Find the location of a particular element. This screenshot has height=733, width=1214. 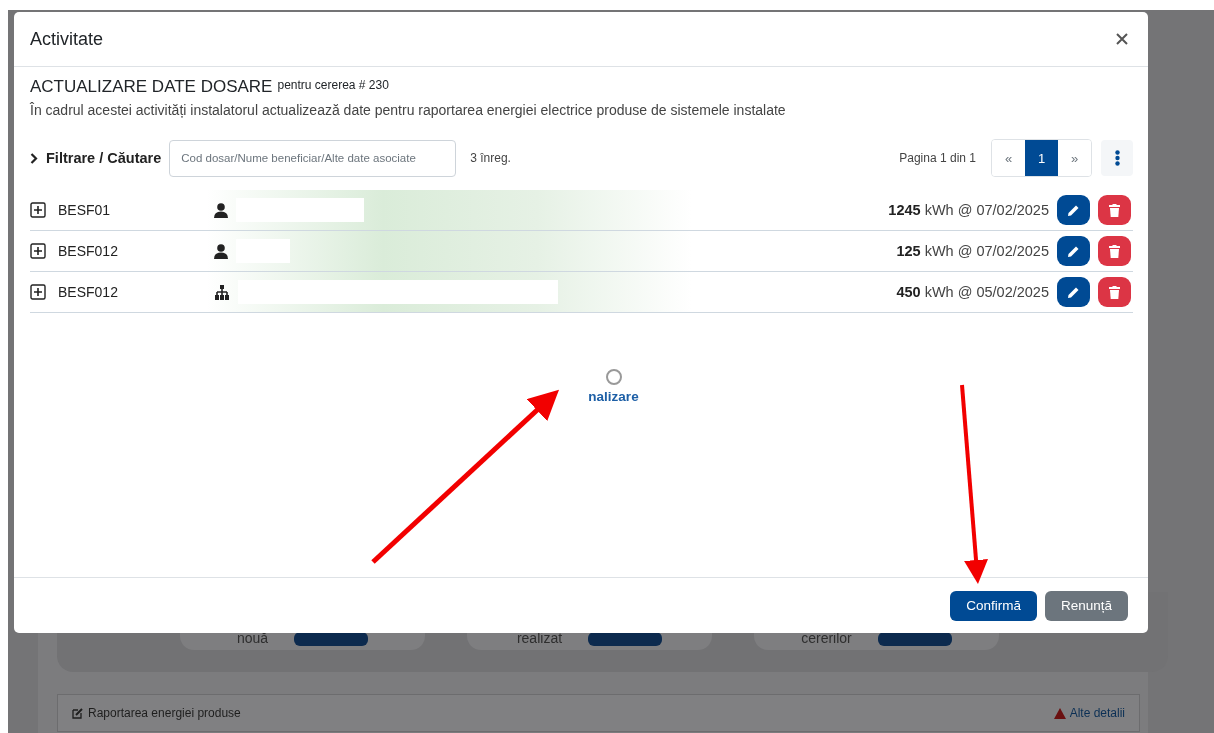

chevron-icon is located at coordinates (34, 158).